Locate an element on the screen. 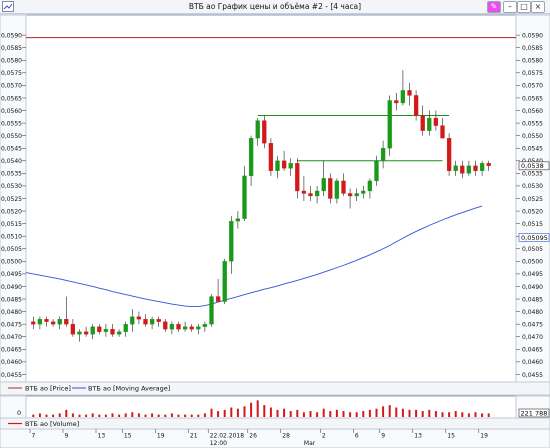 Image resolution: width=550 pixels, height=448 pixels. x-tick-label: 26 is located at coordinates (253, 436).